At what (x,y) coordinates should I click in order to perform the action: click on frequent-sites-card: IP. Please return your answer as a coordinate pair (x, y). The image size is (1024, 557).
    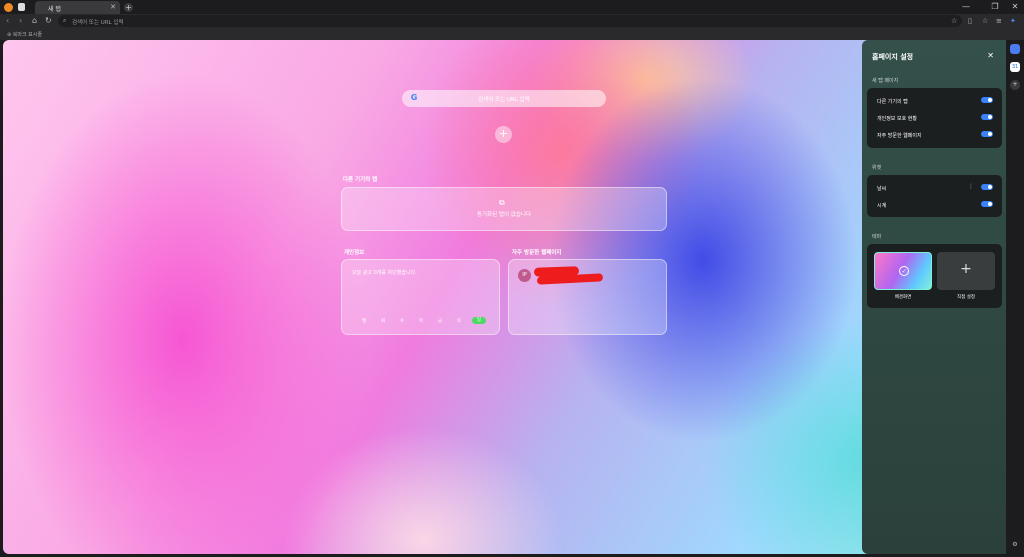
    Looking at the image, I should click on (587, 297).